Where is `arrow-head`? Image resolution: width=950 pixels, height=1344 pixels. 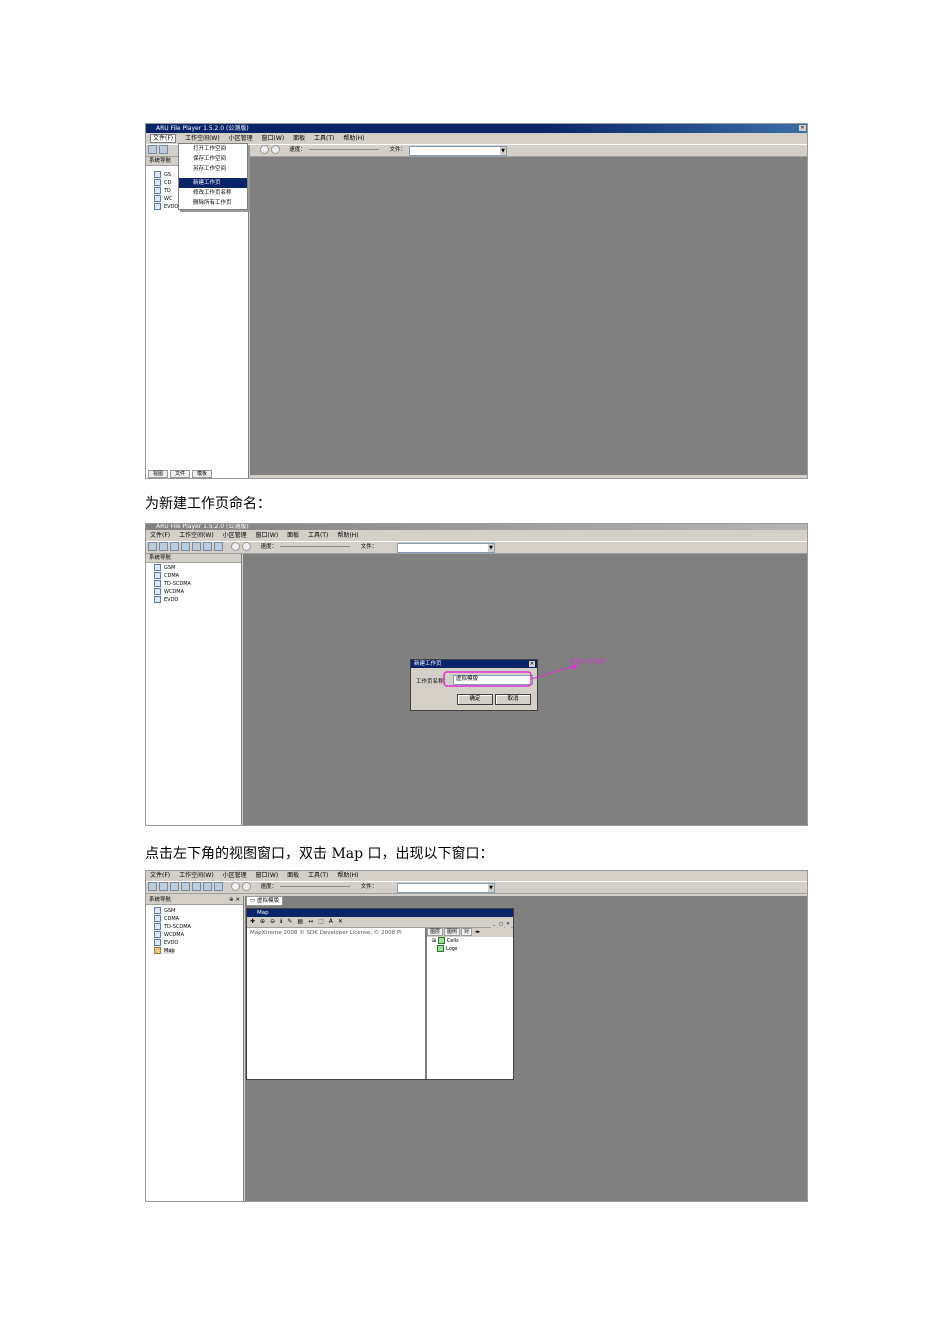 arrow-head is located at coordinates (574, 667).